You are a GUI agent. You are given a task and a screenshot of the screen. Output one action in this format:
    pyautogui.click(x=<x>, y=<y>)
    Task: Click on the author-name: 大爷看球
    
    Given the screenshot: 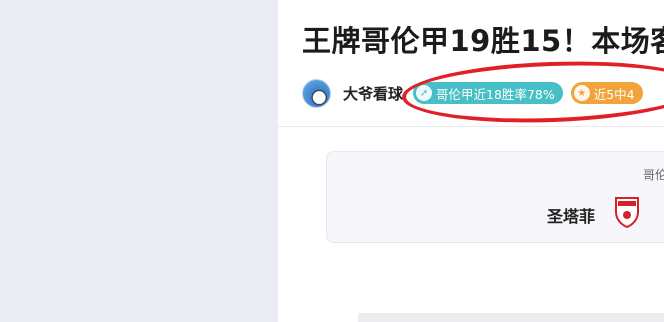 What is the action you would take?
    pyautogui.click(x=373, y=93)
    